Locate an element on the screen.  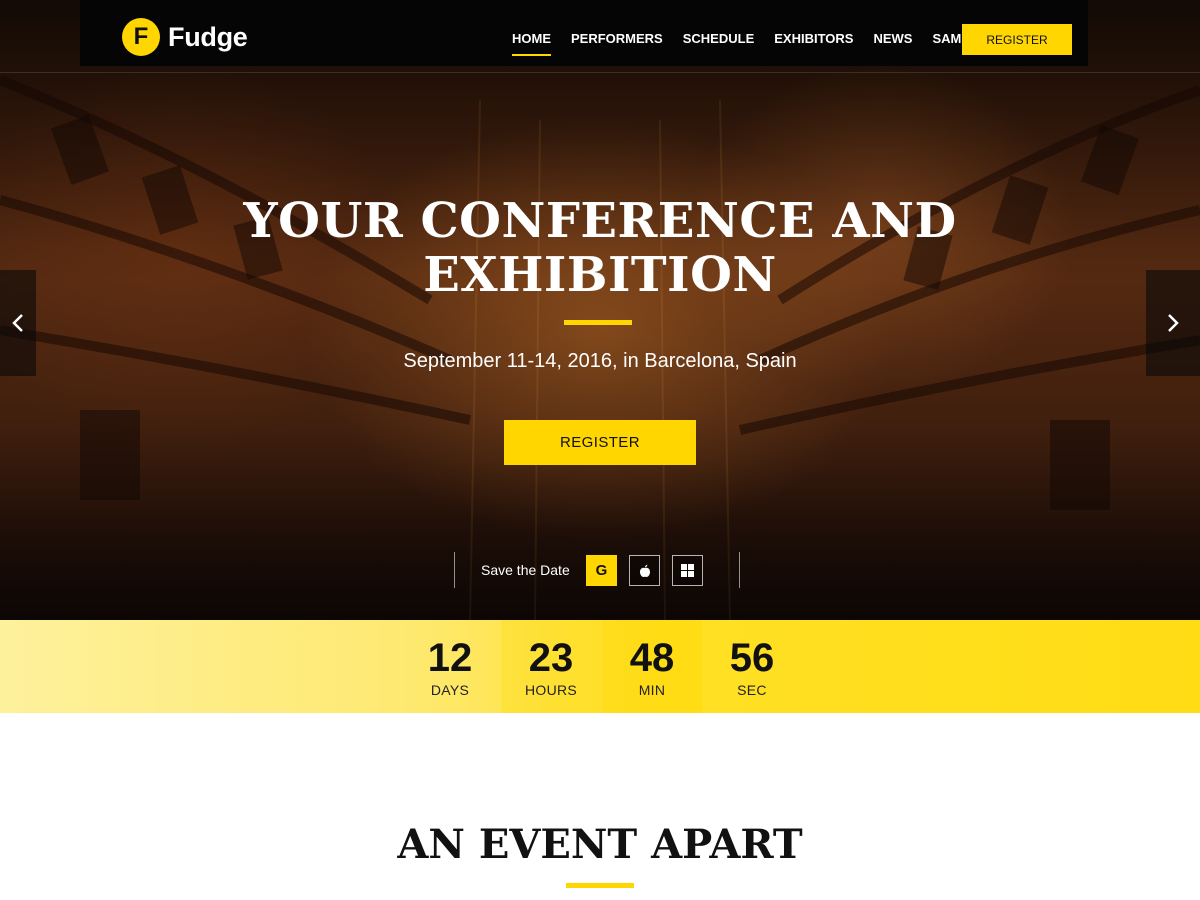
countdown-min-value: 48 is located at coordinates (652, 658).